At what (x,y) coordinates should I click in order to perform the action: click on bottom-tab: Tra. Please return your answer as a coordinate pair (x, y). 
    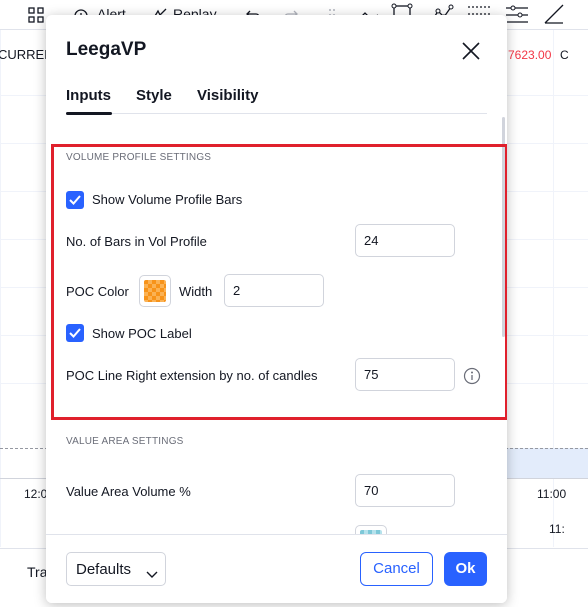
    Looking at the image, I should click on (37, 572).